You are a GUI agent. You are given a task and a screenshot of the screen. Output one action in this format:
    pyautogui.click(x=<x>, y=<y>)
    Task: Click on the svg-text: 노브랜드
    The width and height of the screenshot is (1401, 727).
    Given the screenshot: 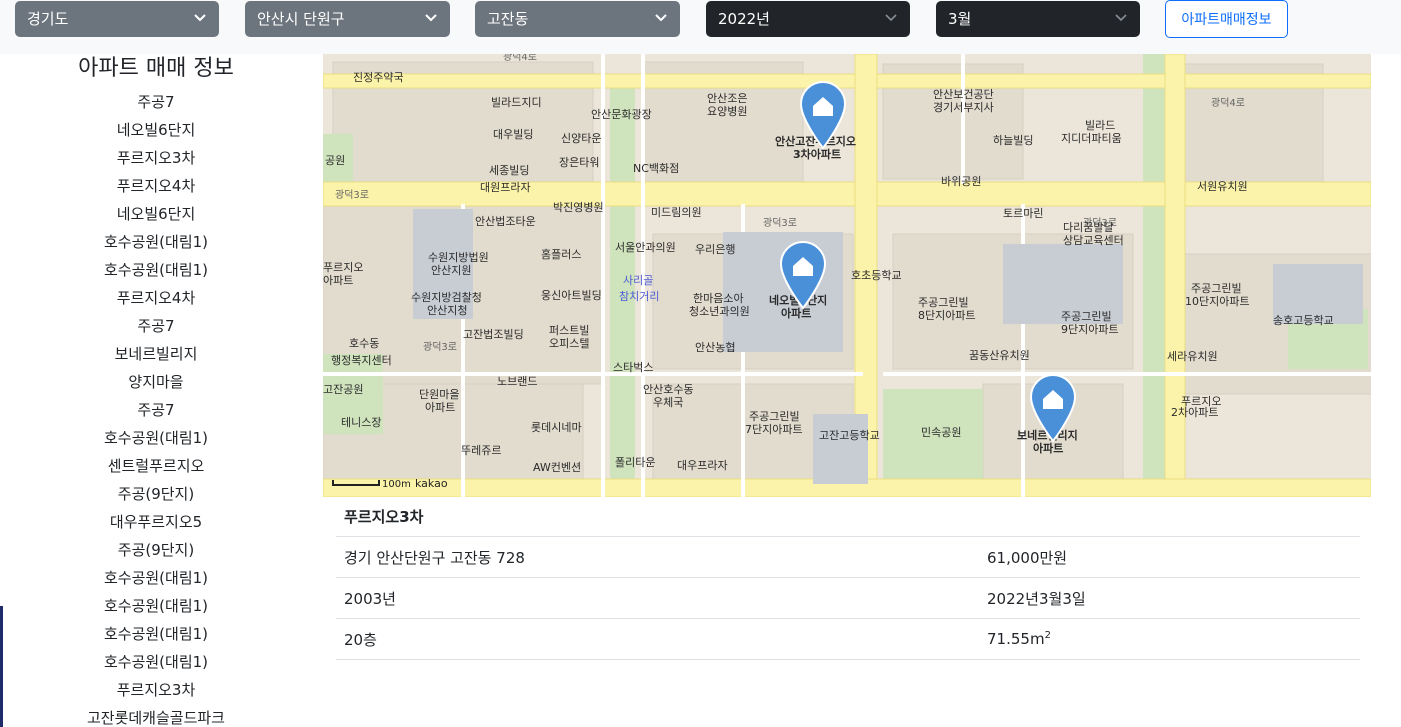 What is the action you would take?
    pyautogui.click(x=517, y=381)
    